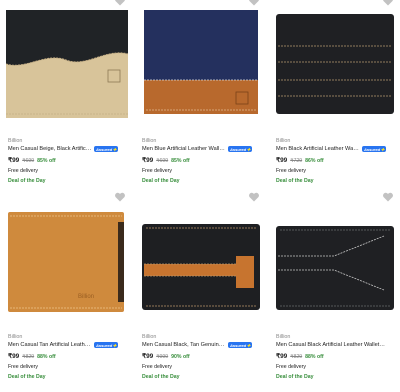 Image resolution: width=400 pixels, height=392 pixels. Describe the element at coordinates (162, 357) in the screenshot. I see `product-mrp: ₹999` at that location.